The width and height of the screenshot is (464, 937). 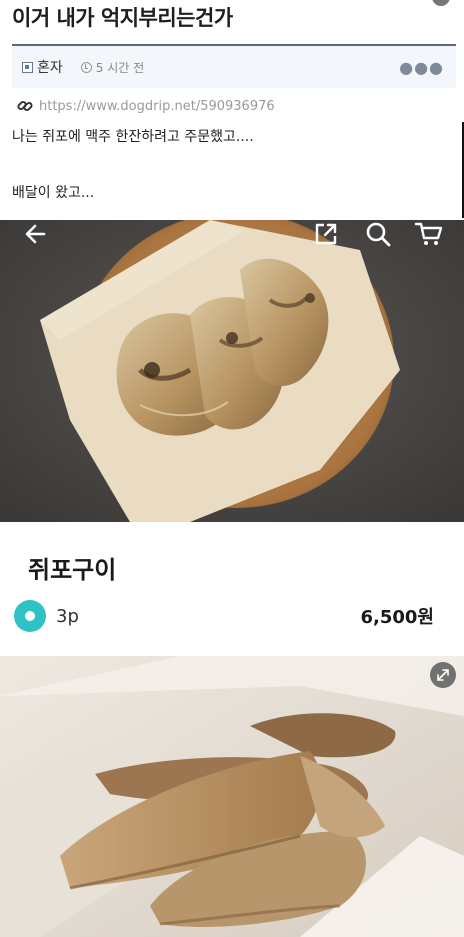 What do you see at coordinates (378, 234) in the screenshot?
I see `search-icon` at bounding box center [378, 234].